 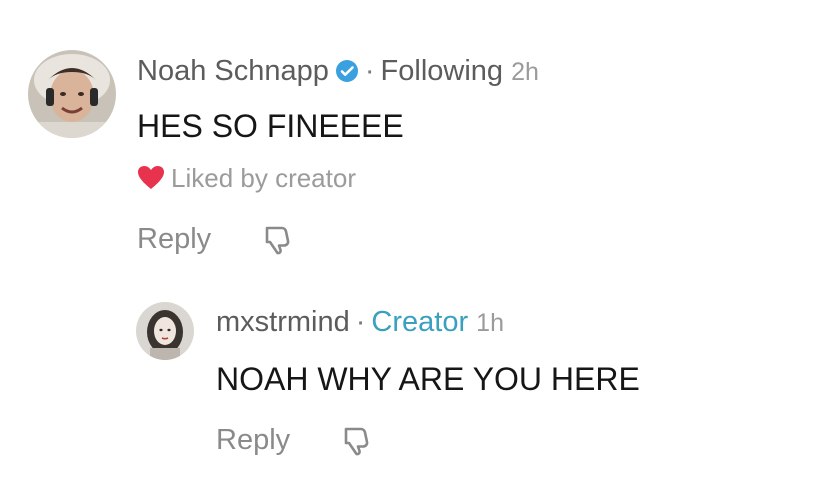 What do you see at coordinates (263, 178) in the screenshot?
I see `liked-label: Liked by creator` at bounding box center [263, 178].